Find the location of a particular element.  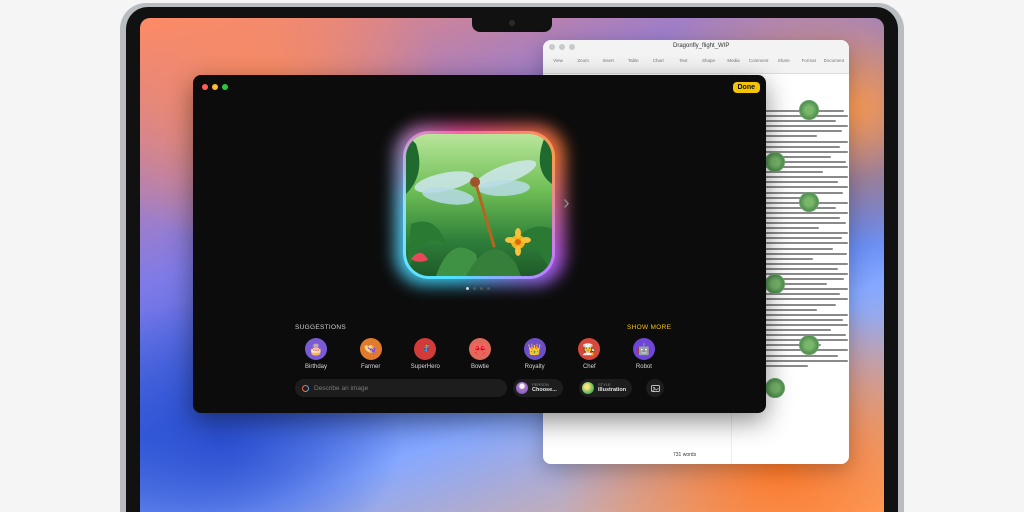

image-page-indicator is located at coordinates (478, 288).